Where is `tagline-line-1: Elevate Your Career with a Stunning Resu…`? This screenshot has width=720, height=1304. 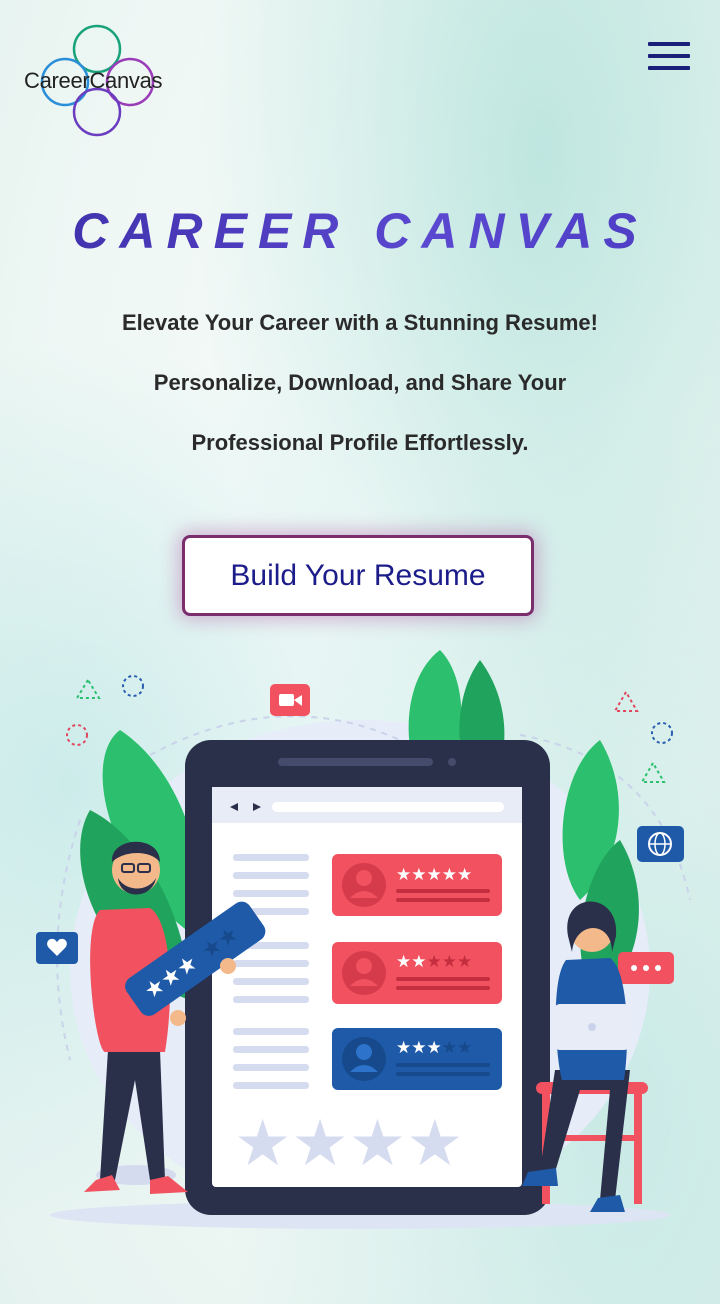
tagline-line-1: Elevate Your Career with a Stunning Resu… is located at coordinates (360, 322).